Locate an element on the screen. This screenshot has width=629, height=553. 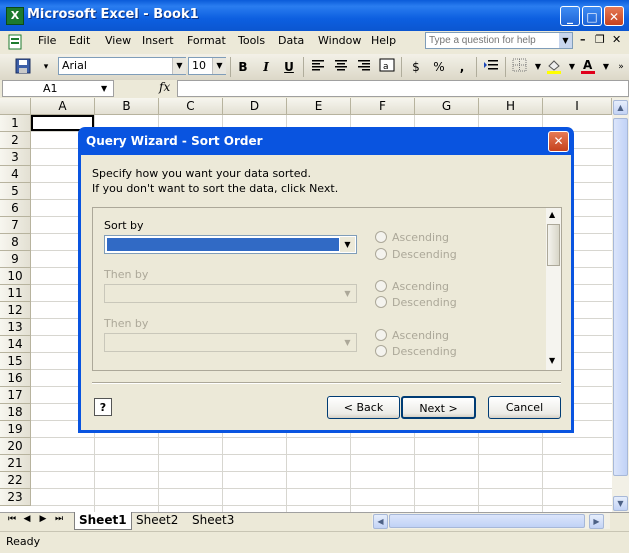
menu-file: File is located at coordinates (47, 40).